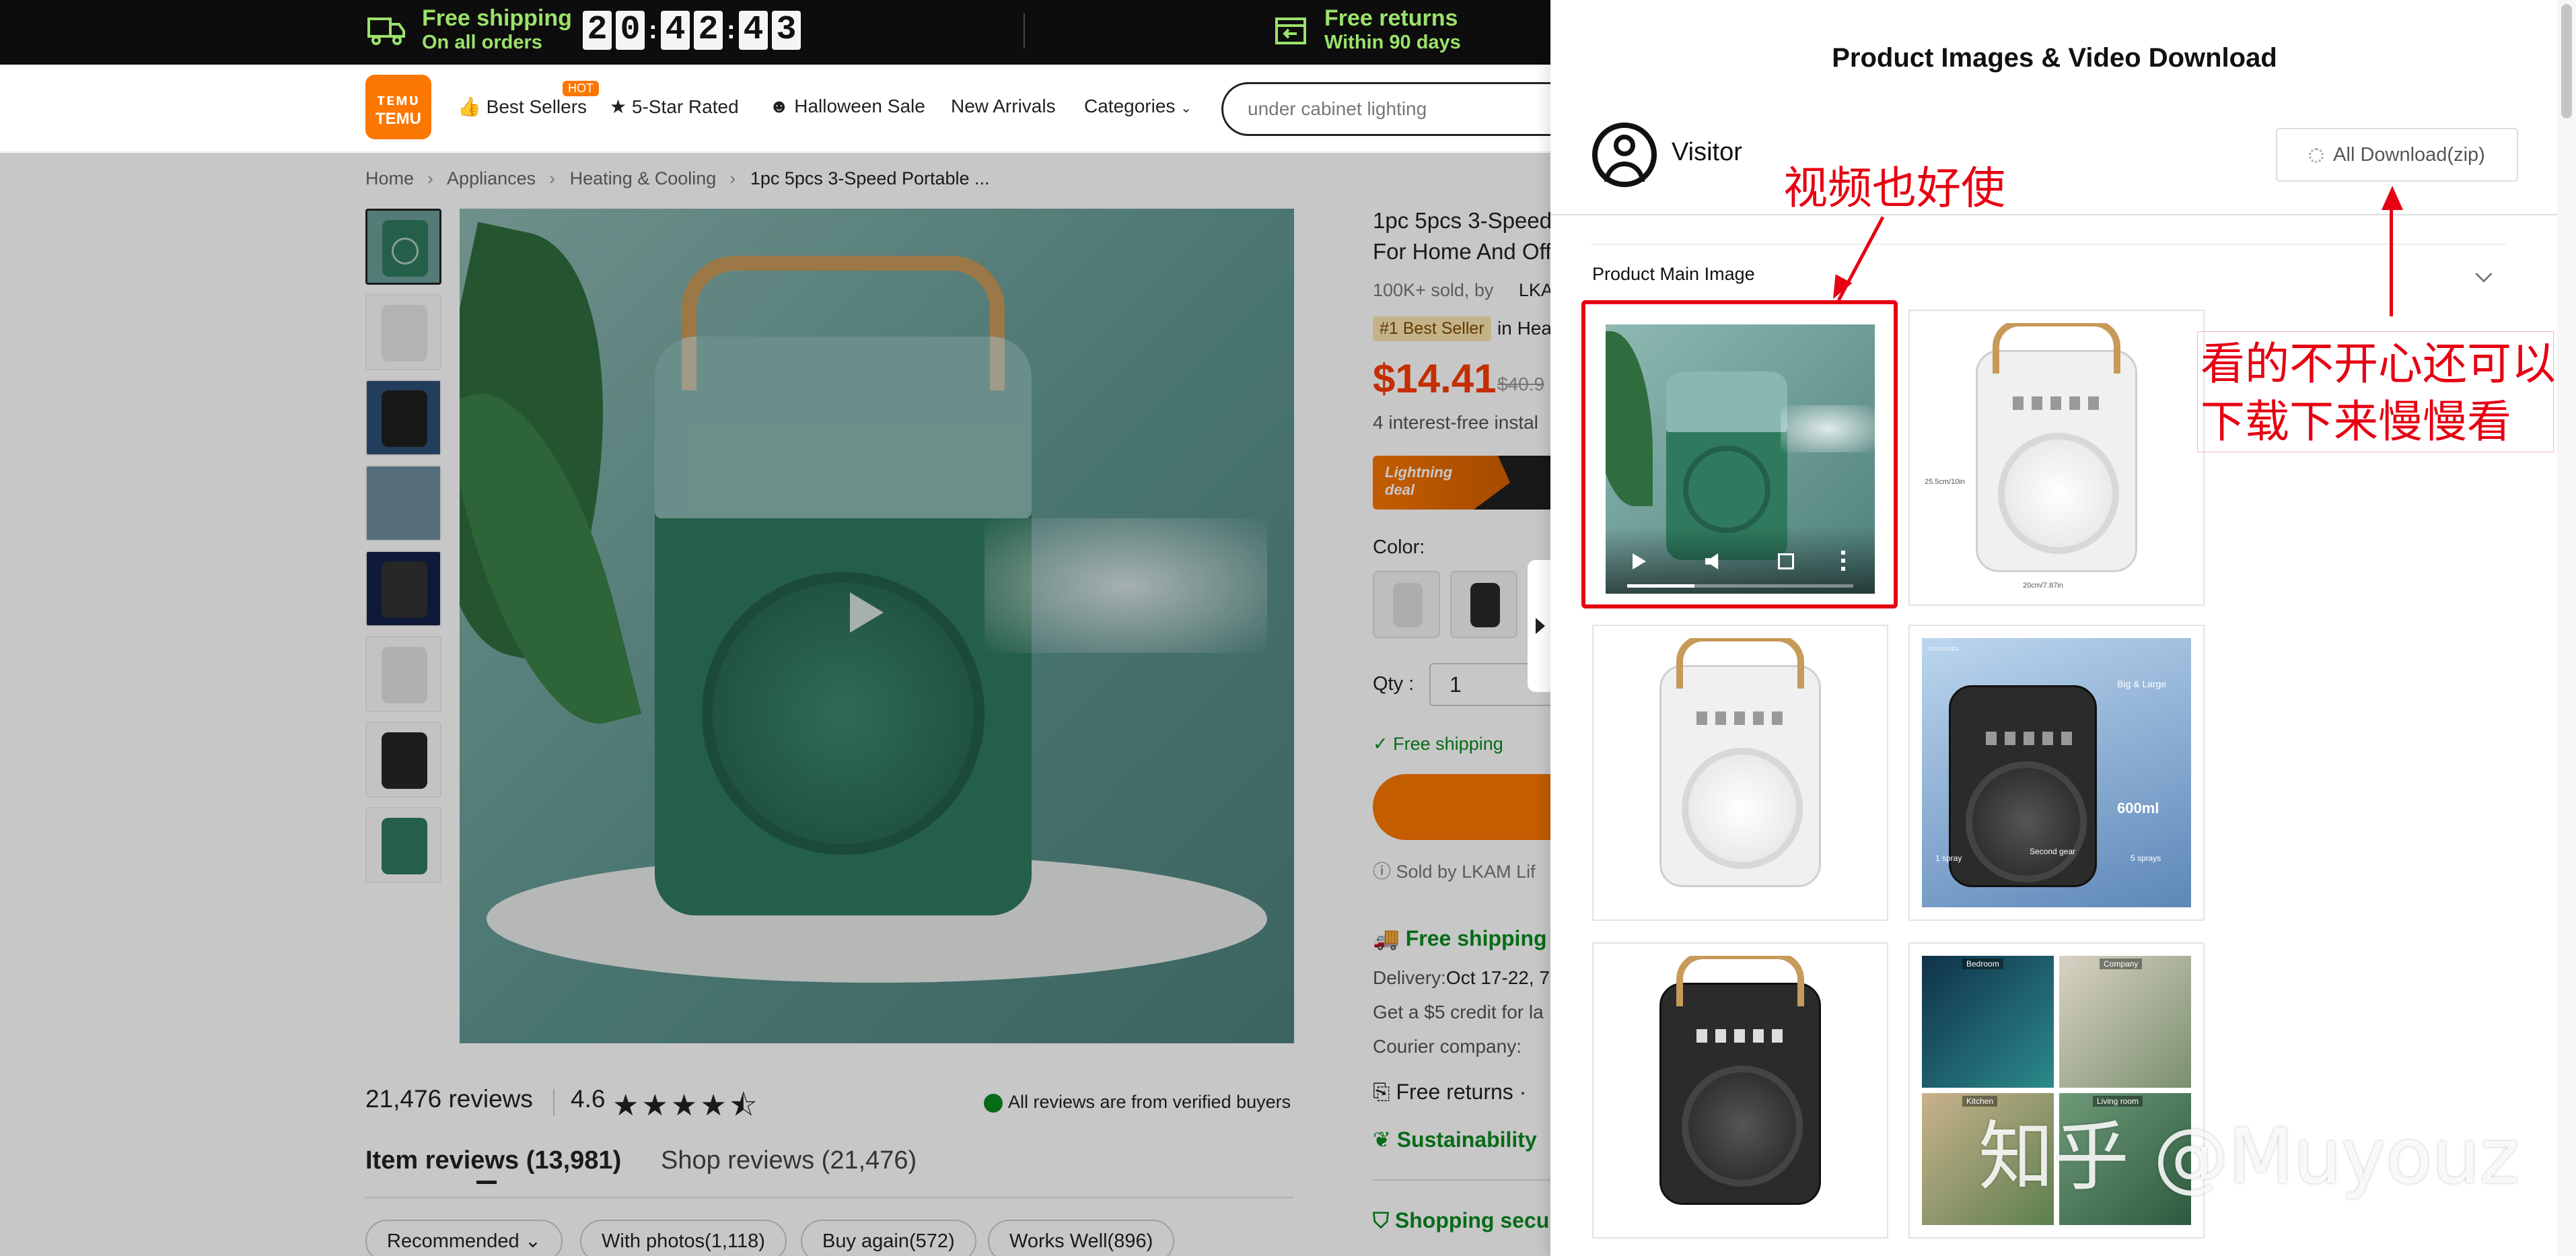 This screenshot has height=1256, width=2576. Describe the element at coordinates (786, 30) in the screenshot. I see `countdown-digit: 3` at that location.